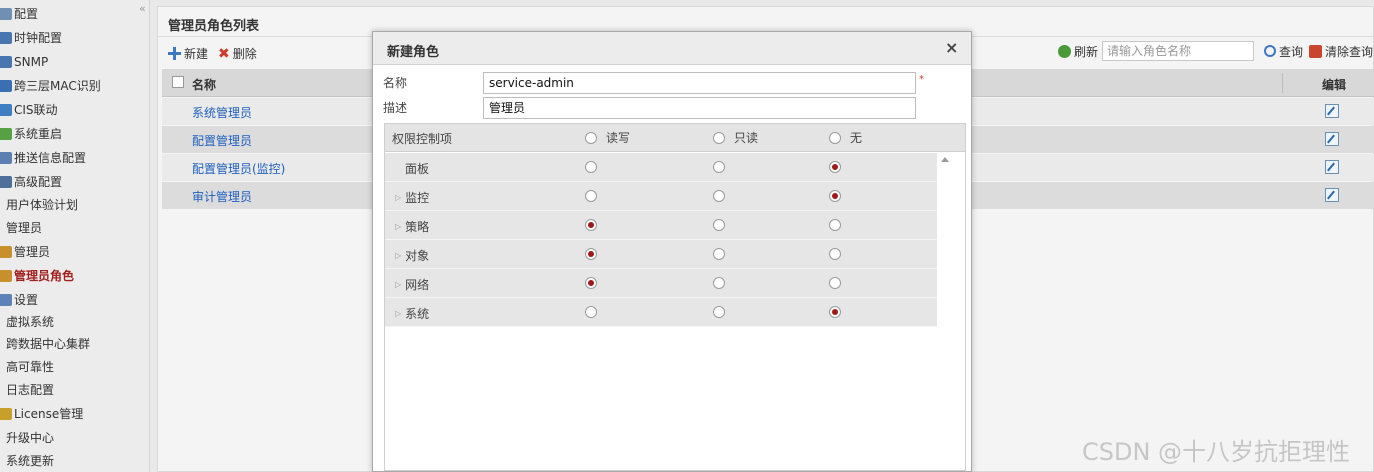 The image size is (1374, 472). What do you see at coordinates (675, 138) in the screenshot?
I see `permission-header: 权限控制项 读写 只读 无` at bounding box center [675, 138].